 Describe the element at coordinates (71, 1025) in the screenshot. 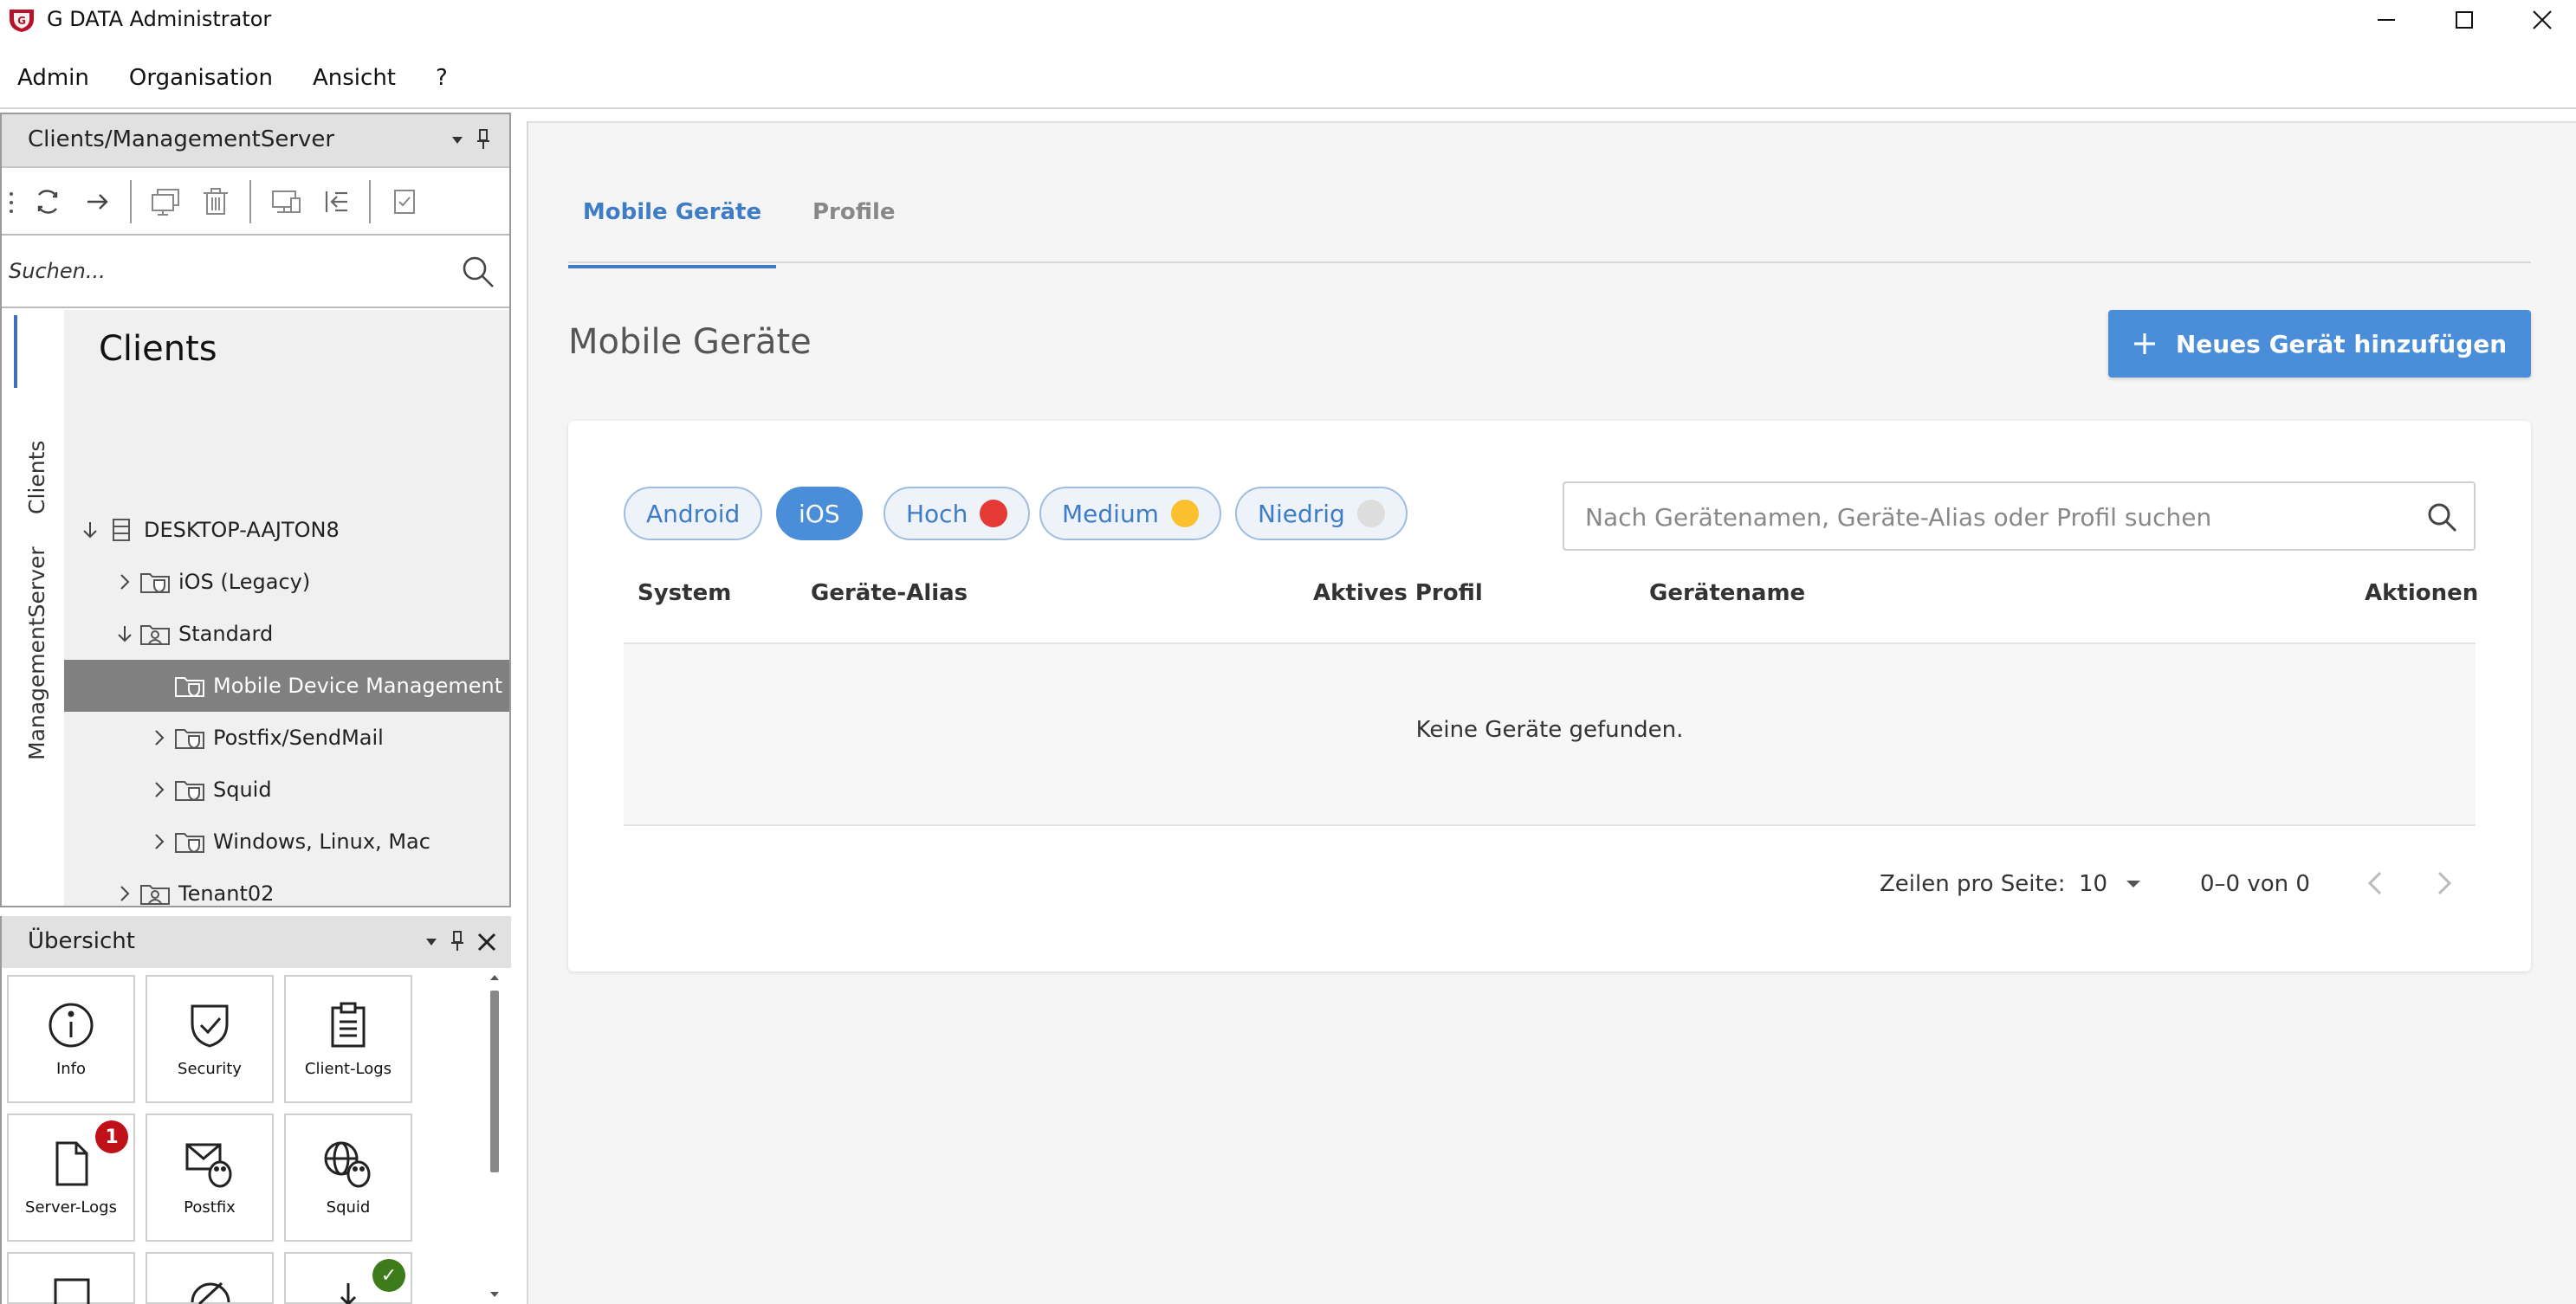

I see `info-icon` at that location.